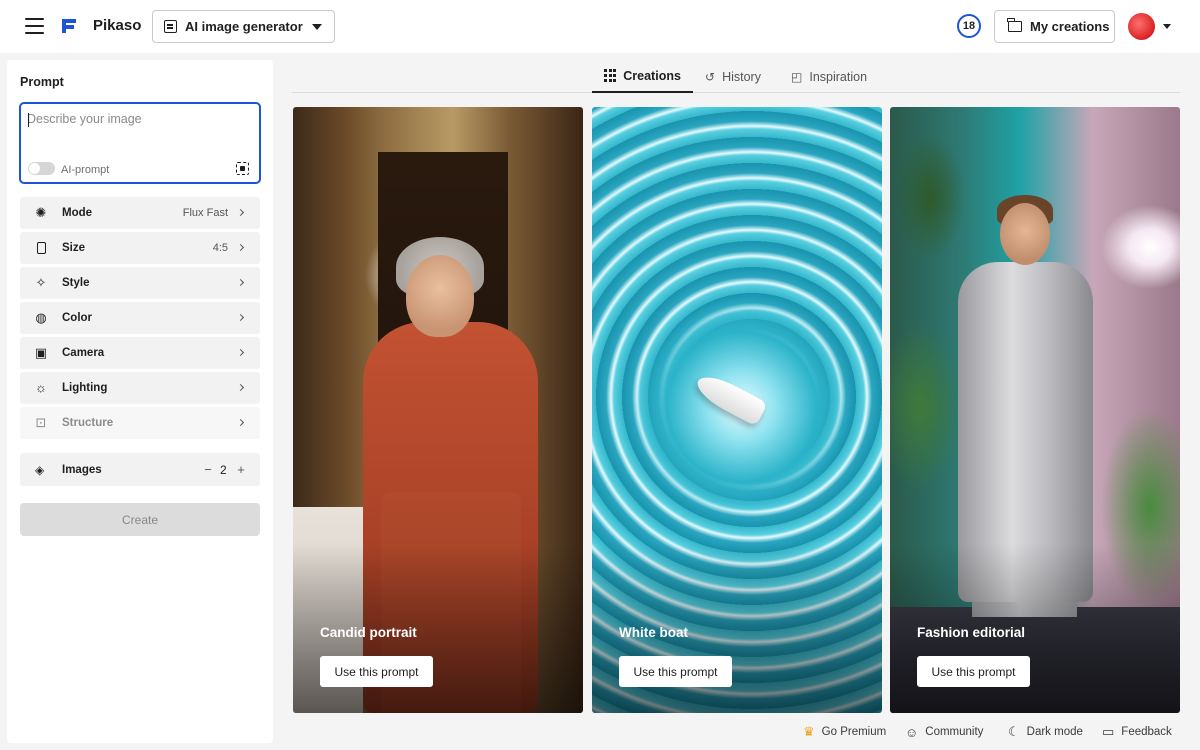 This screenshot has height=750, width=1200. I want to click on image-tool-icon, so click(170, 26).